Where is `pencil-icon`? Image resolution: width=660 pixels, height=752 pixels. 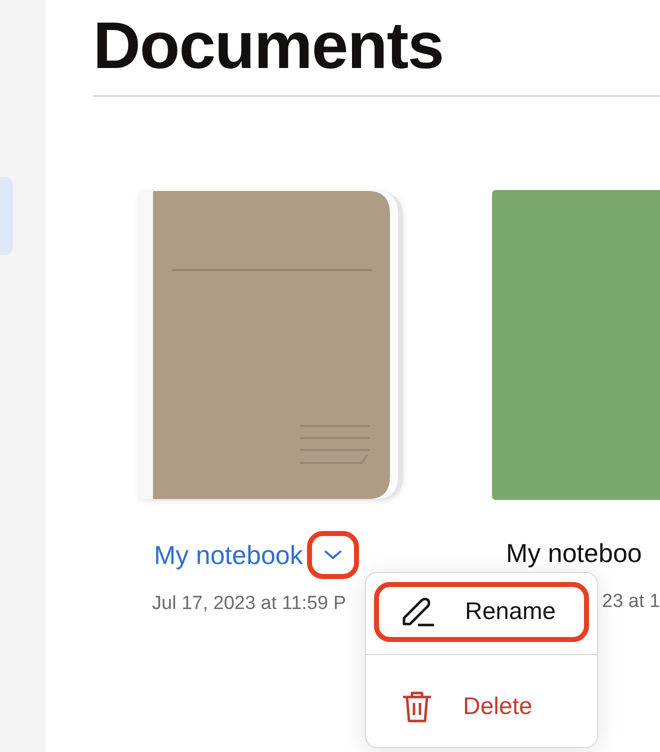 pencil-icon is located at coordinates (418, 612).